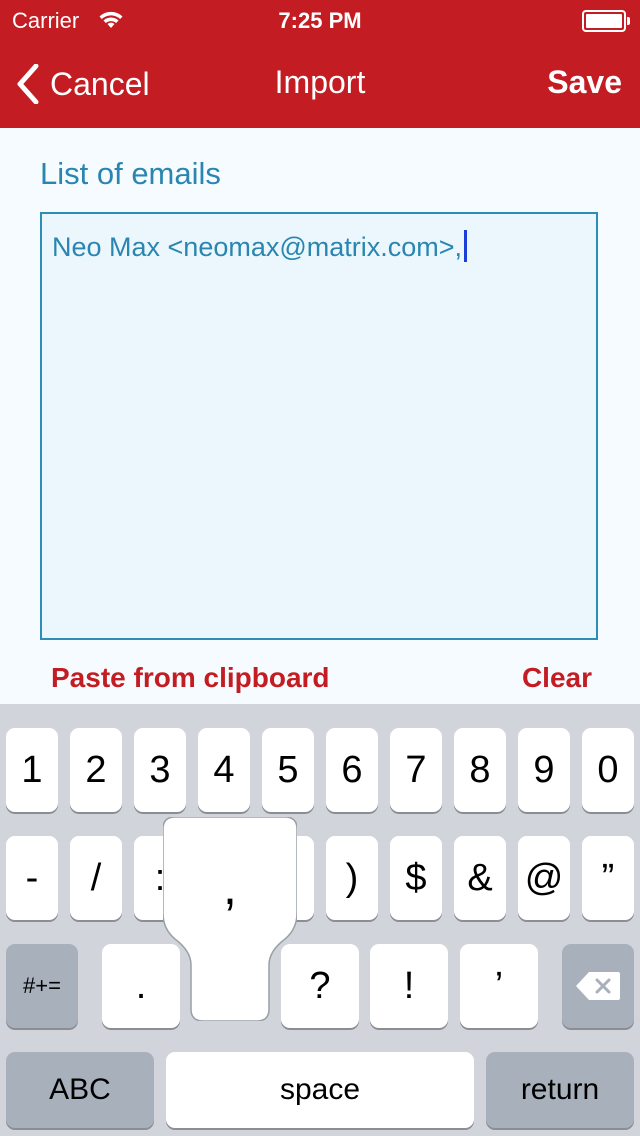 The image size is (640, 1136). I want to click on key-quote: ”, so click(608, 878).